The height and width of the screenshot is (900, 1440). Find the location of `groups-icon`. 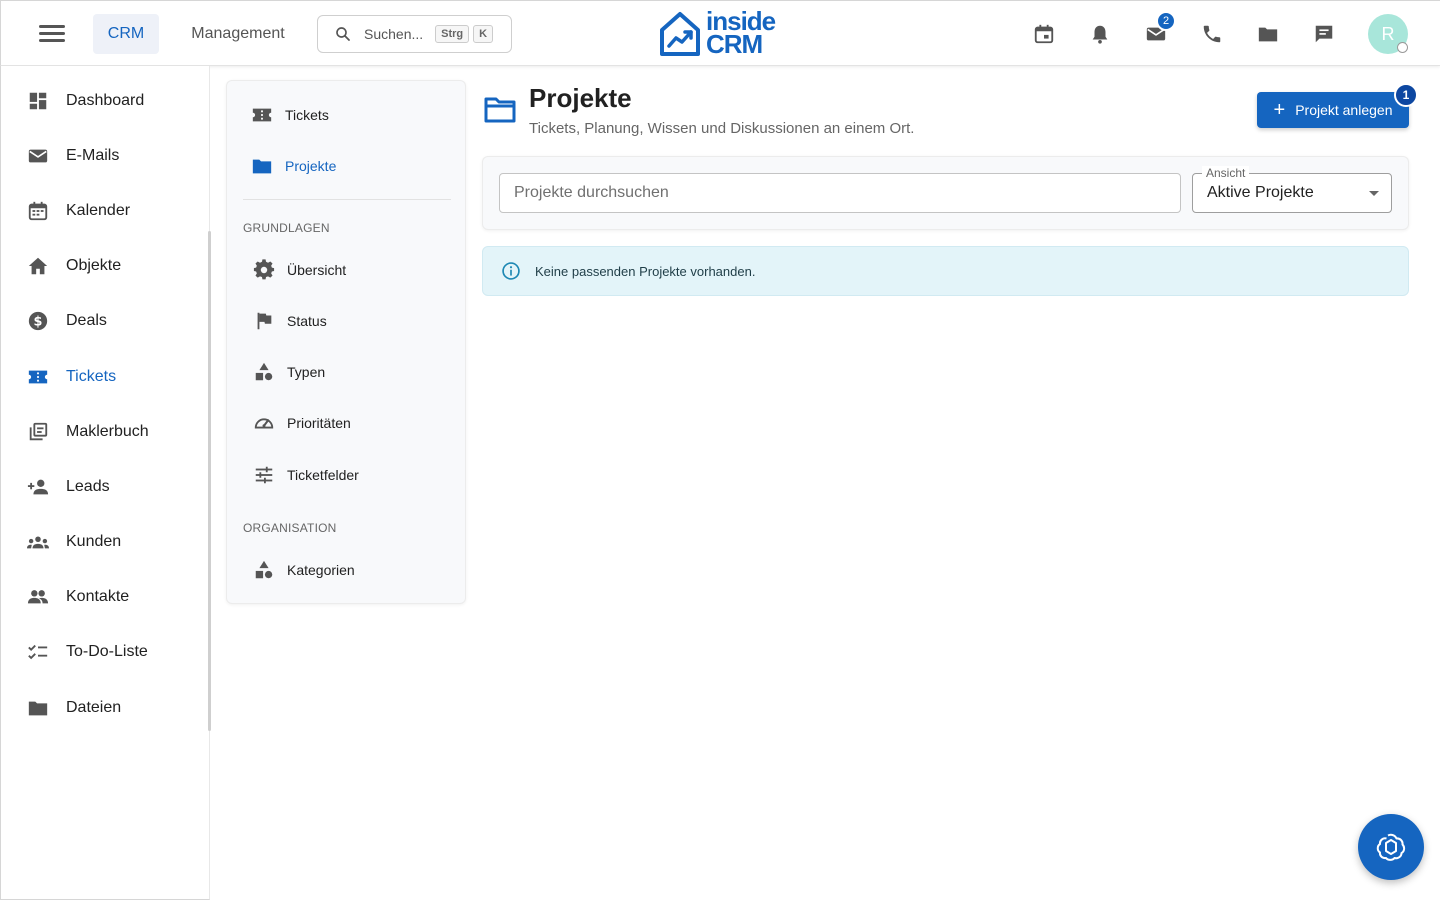

groups-icon is located at coordinates (38, 542).